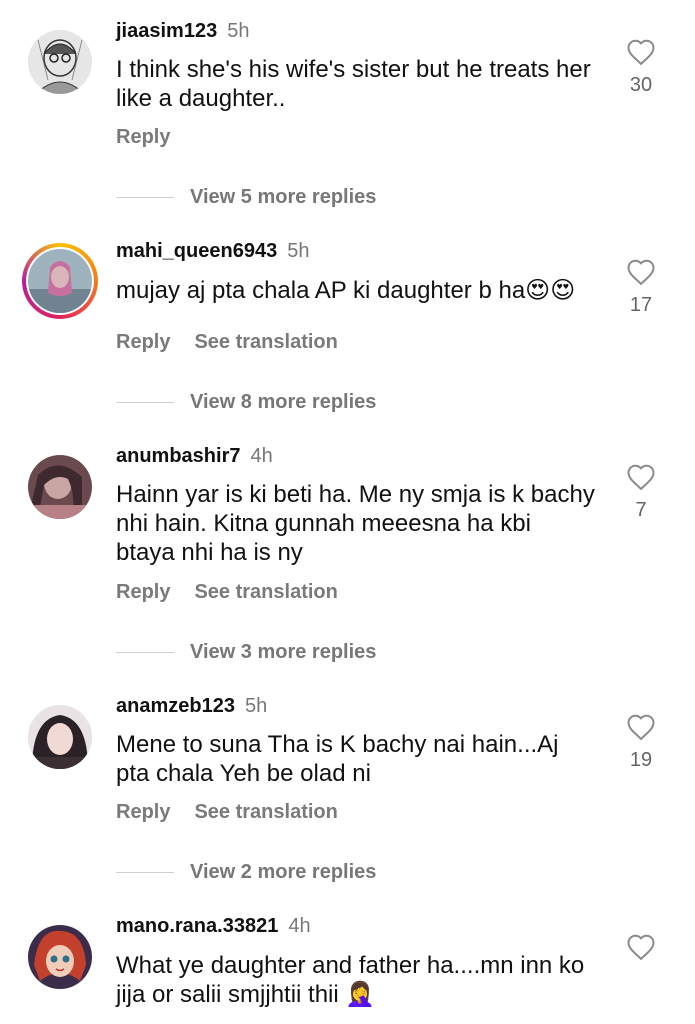 This screenshot has height=1024, width=695. I want to click on view-more-replies: View 2 more replies, so click(246, 872).